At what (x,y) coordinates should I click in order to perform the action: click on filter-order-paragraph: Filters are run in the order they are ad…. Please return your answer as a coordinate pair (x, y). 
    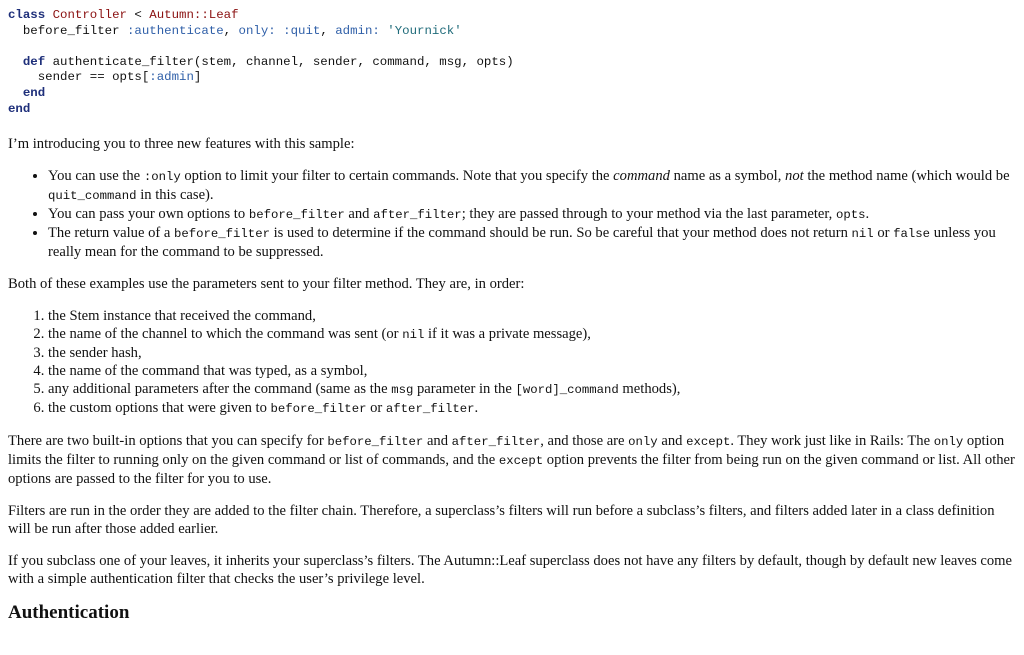
    Looking at the image, I should click on (501, 520).